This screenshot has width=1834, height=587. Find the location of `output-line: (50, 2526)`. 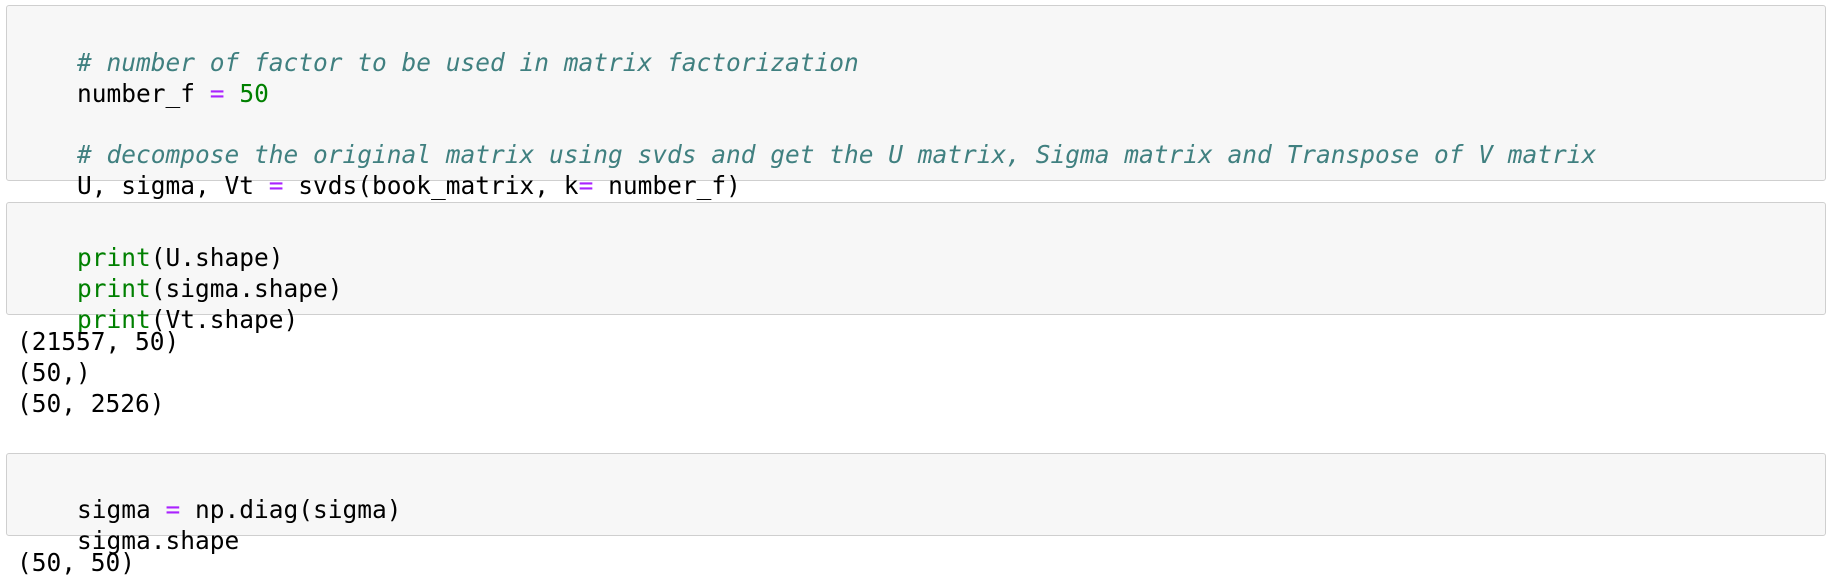

output-line: (50, 2526) is located at coordinates (91, 403).